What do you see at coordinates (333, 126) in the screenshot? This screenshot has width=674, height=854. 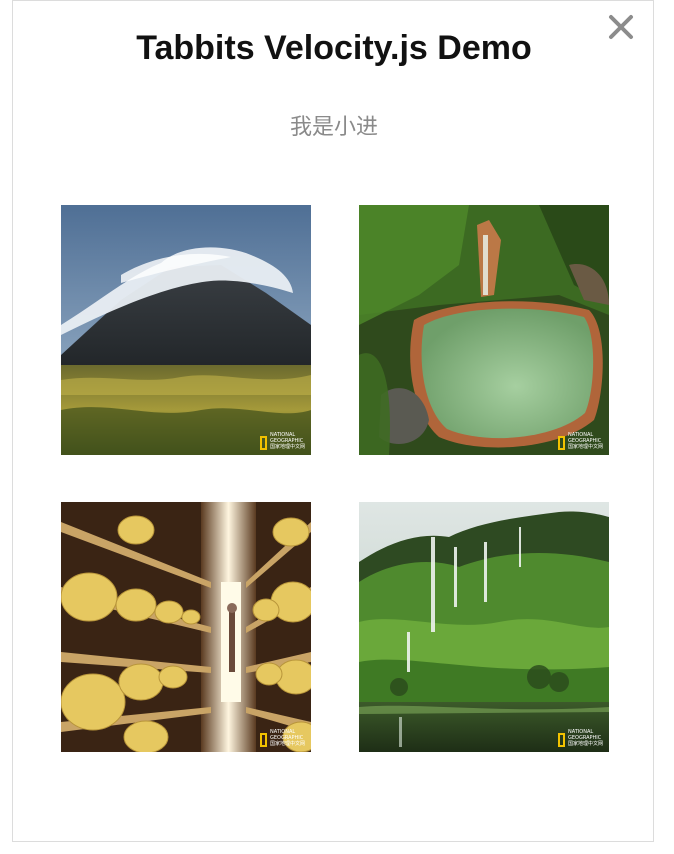 I see `subtitle: 我是小进` at bounding box center [333, 126].